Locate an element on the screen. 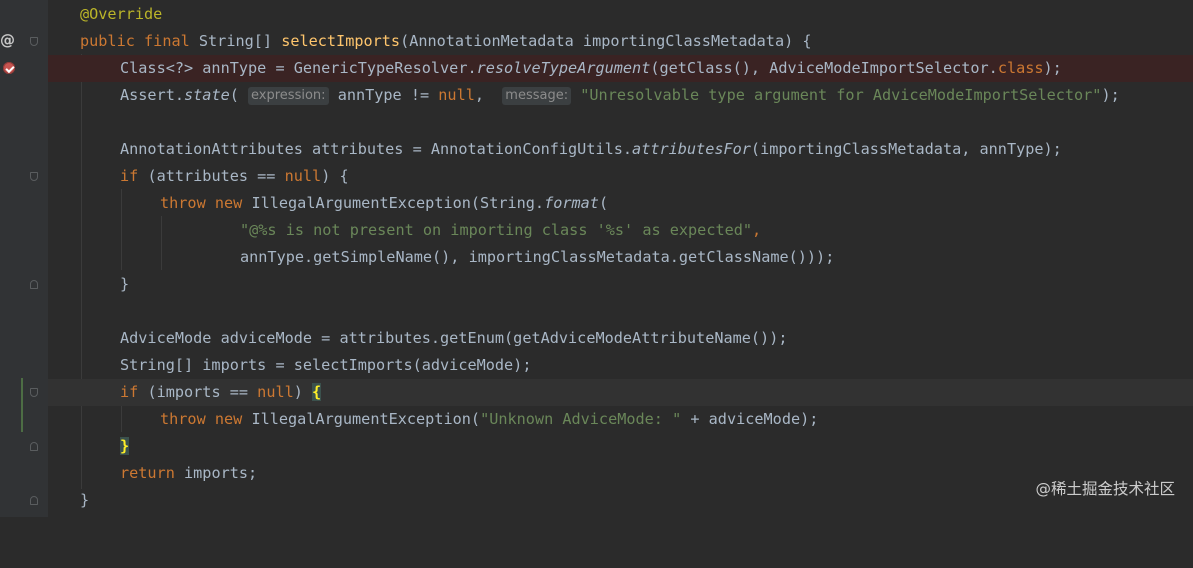 The height and width of the screenshot is (568, 1193). watermark: @稀土掘金技术社区 is located at coordinates (1105, 489).